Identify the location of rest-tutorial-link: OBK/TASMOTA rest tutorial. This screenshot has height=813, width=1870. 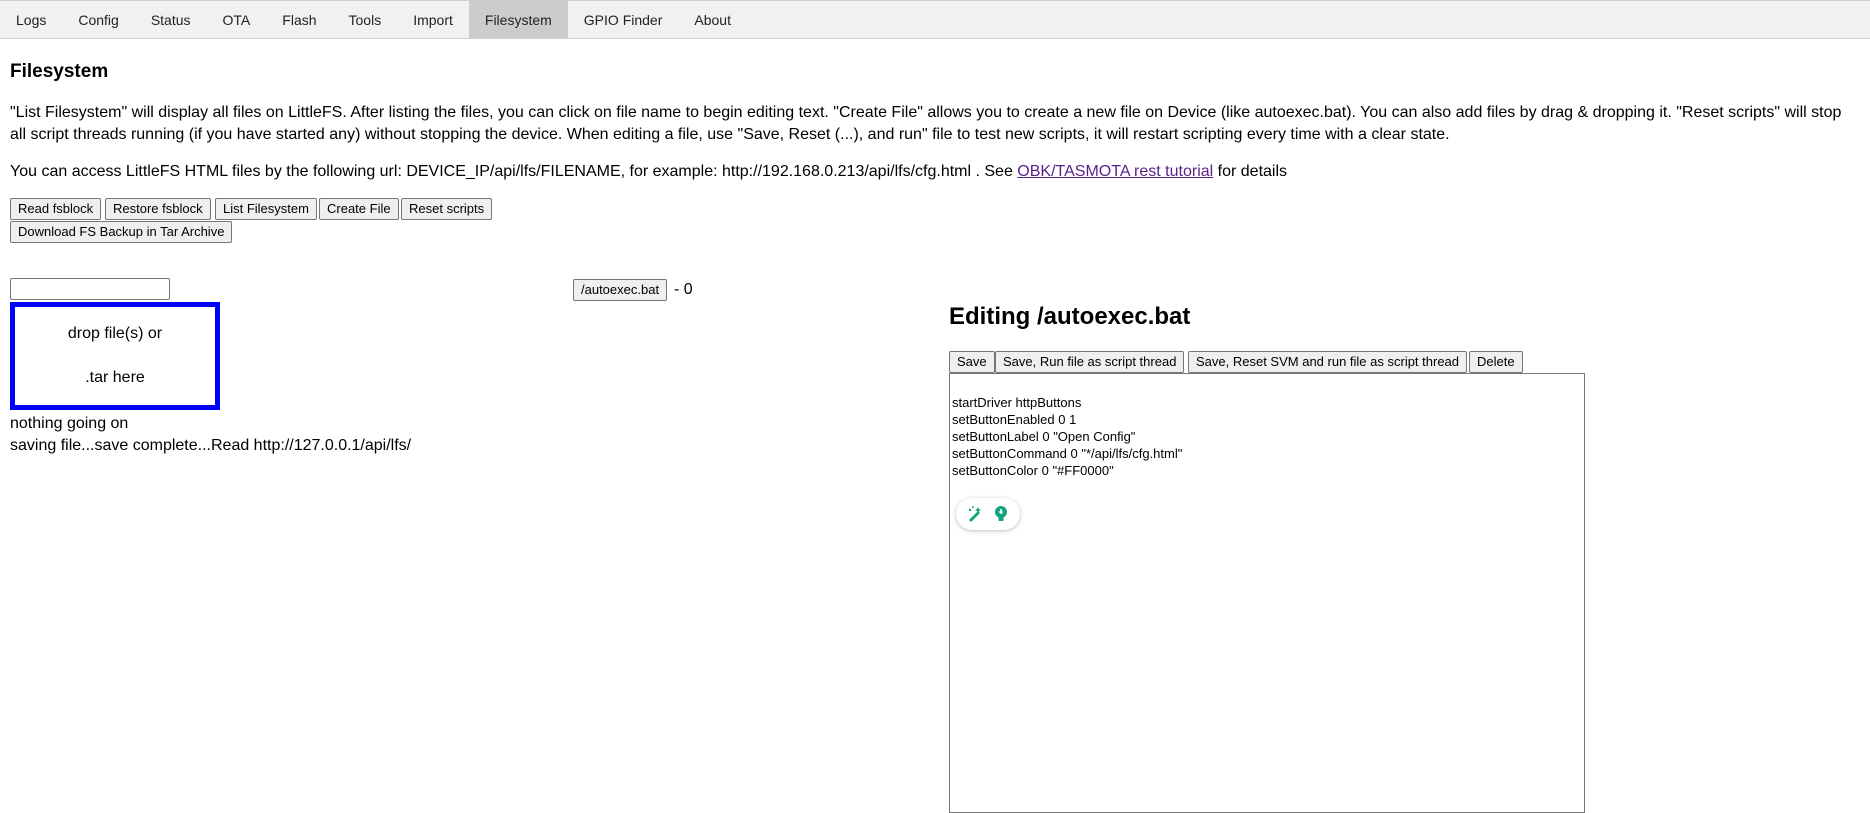
(1115, 171).